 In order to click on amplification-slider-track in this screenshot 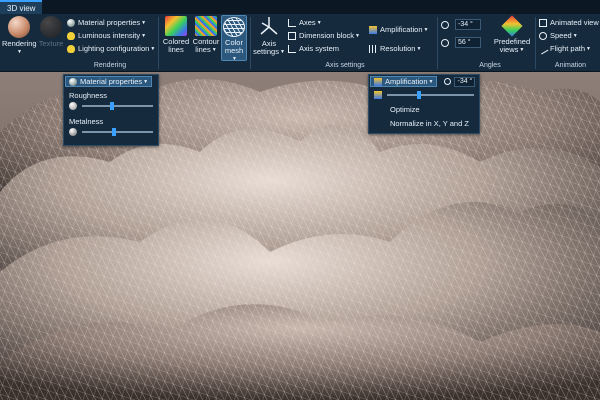, I will do `click(430, 95)`.